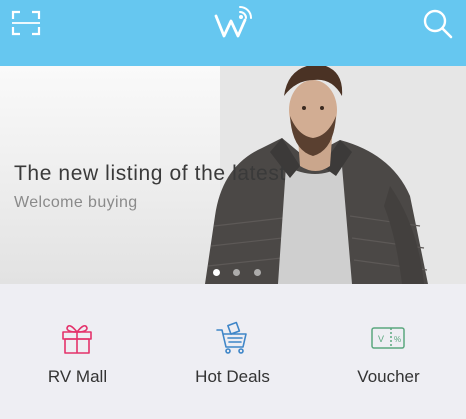 Image resolution: width=466 pixels, height=419 pixels. Describe the element at coordinates (438, 24) in the screenshot. I see `search-icon` at that location.